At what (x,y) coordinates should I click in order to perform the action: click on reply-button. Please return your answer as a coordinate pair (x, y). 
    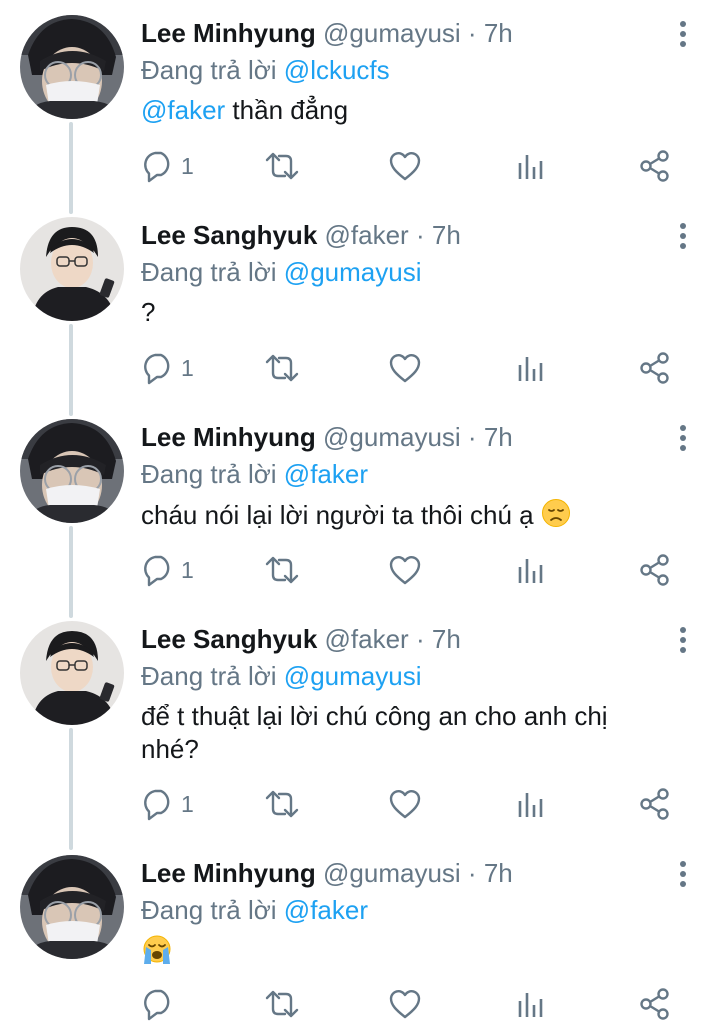
    Looking at the image, I should click on (161, 1004).